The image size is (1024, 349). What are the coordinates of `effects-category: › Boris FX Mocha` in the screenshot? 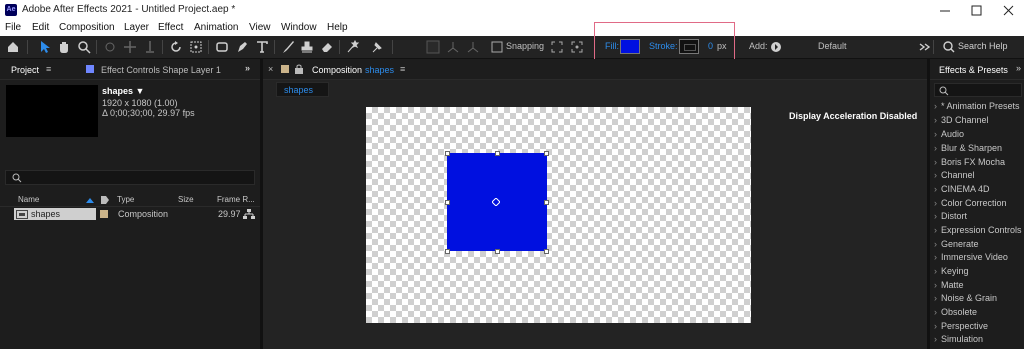 It's located at (969, 162).